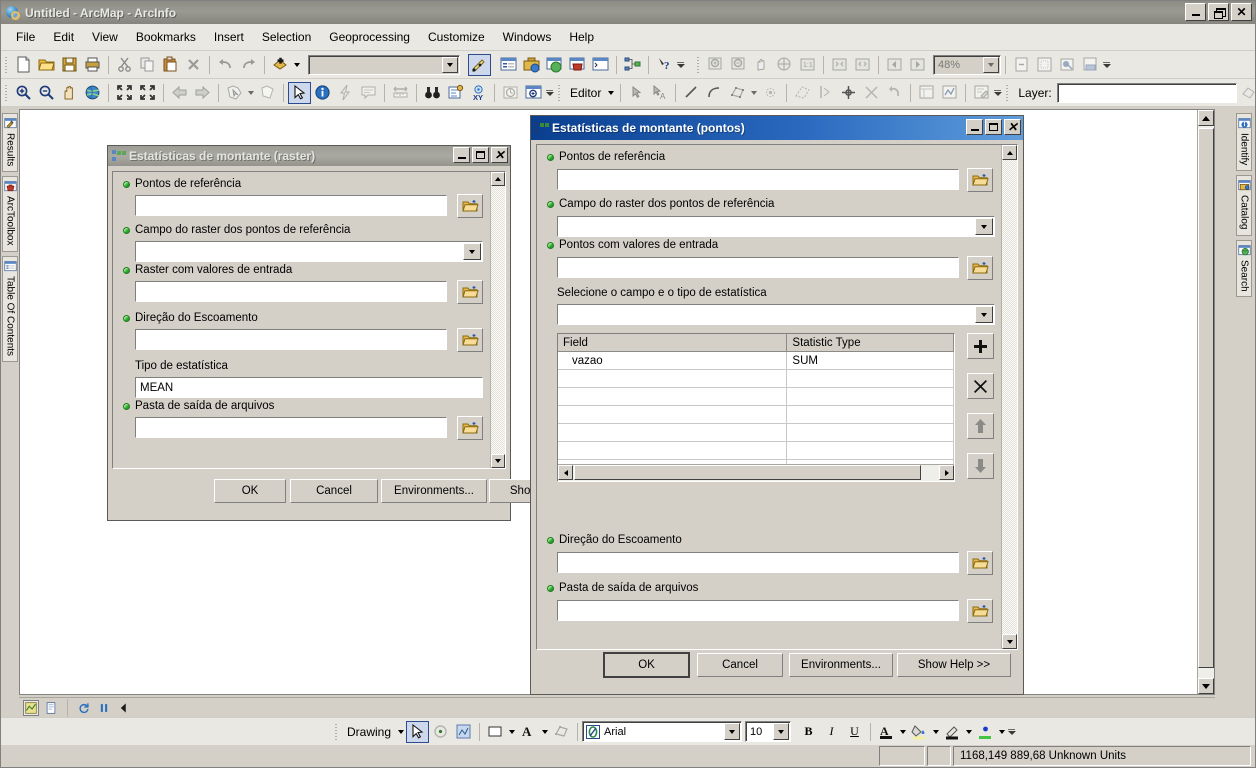 This screenshot has height=768, width=1256. I want to click on hyperlink-icon, so click(345, 93).